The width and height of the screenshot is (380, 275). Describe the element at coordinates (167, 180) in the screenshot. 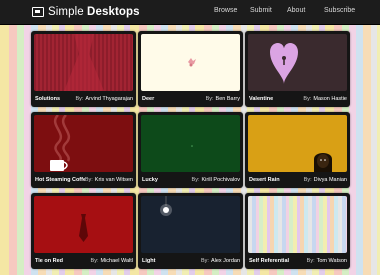

I see `card-title: Lucky` at that location.